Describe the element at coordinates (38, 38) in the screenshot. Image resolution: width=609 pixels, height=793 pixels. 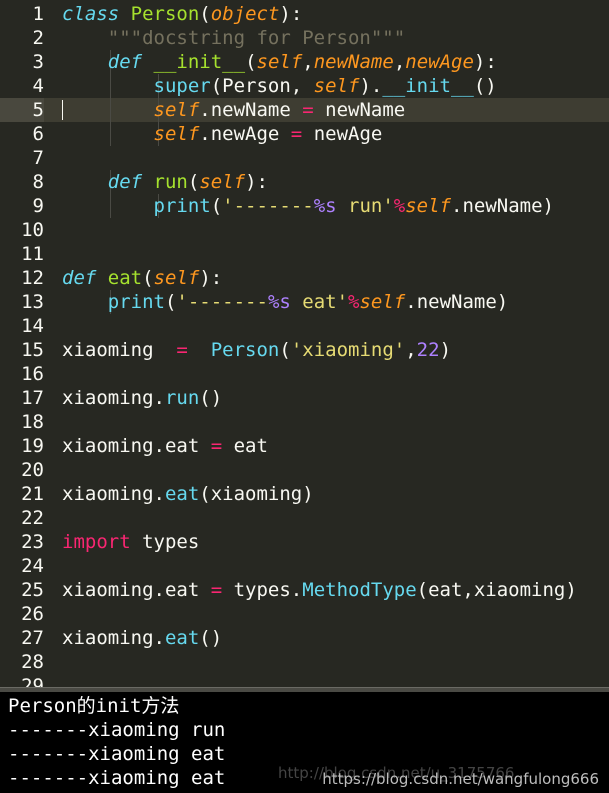
I see `line-number: 2` at that location.